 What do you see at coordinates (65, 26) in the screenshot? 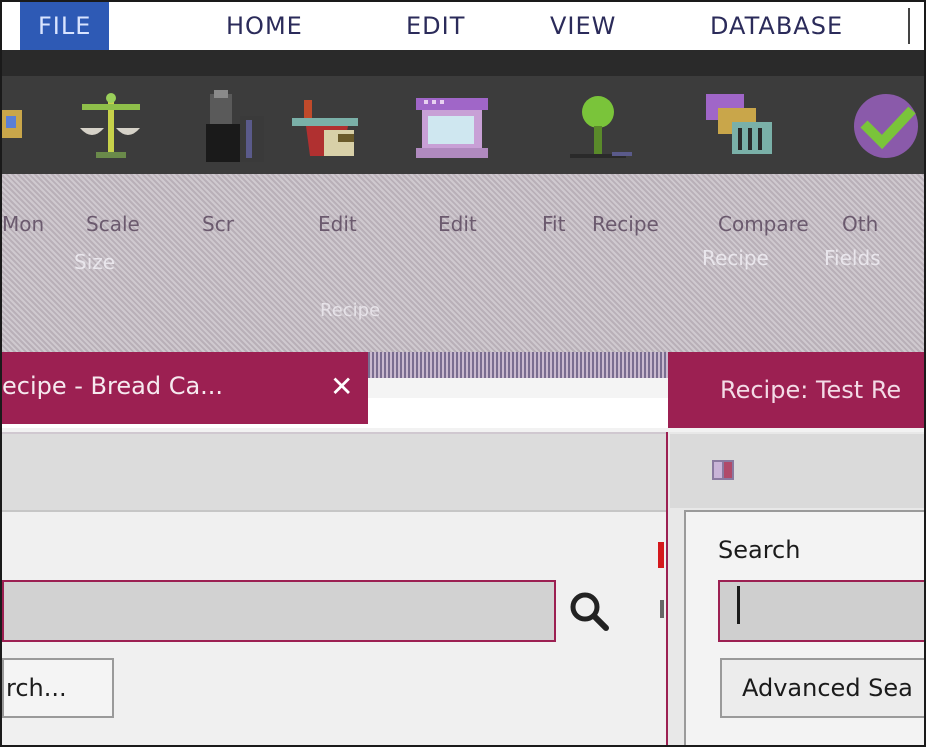
I see `menu-file: FILE` at bounding box center [65, 26].